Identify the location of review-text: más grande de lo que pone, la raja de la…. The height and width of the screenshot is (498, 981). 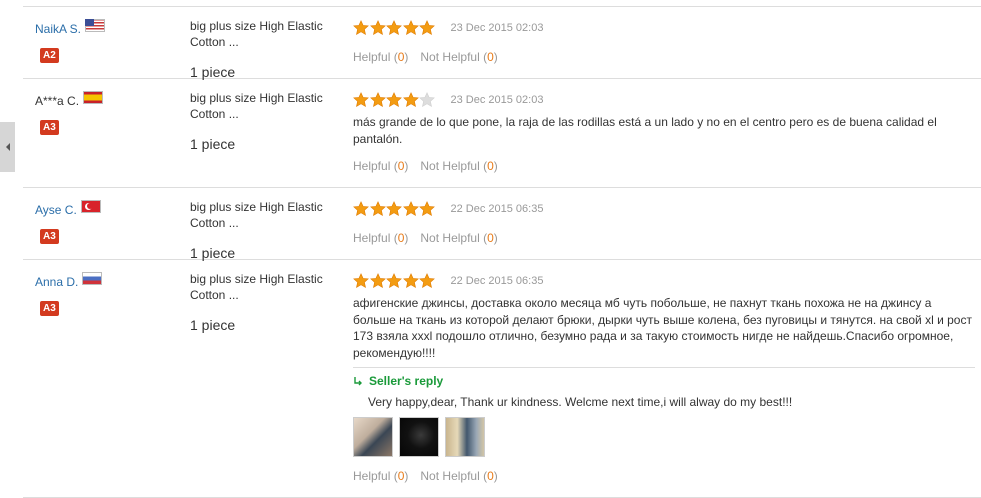
(645, 130).